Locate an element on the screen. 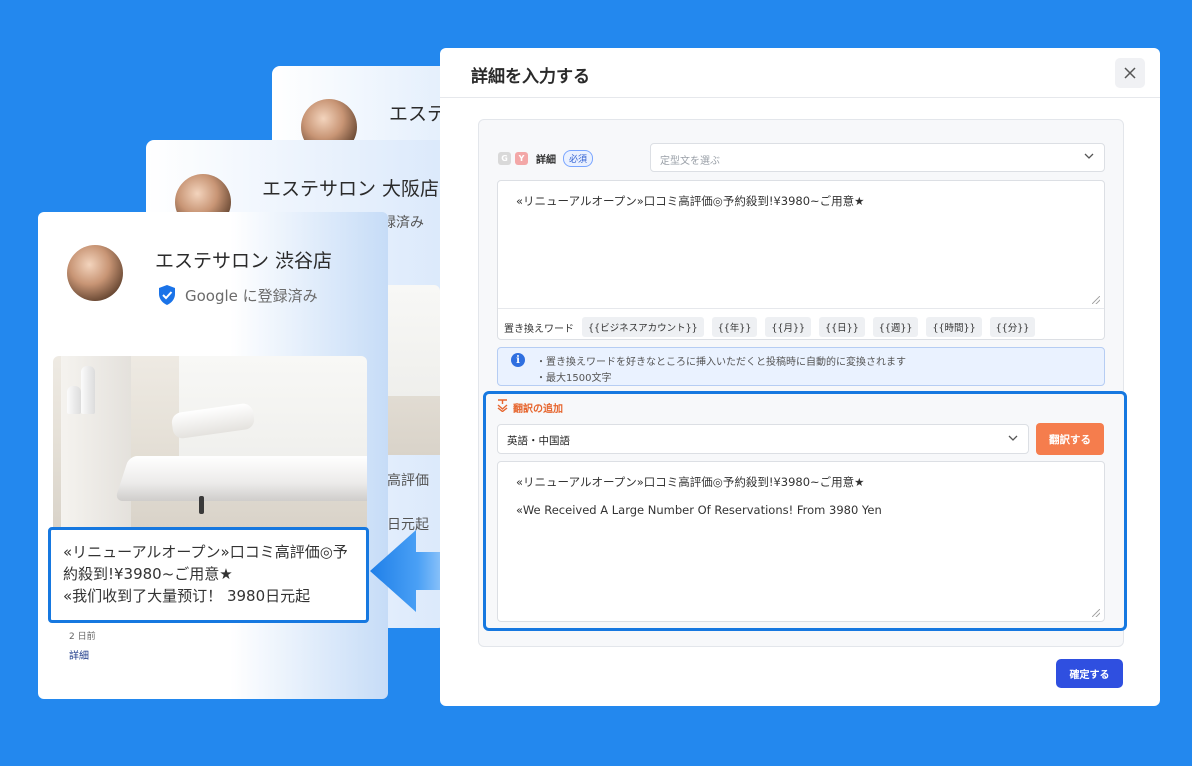 The width and height of the screenshot is (1192, 766). post-line: «リニューアルオープン»口コミ高評価◎予 is located at coordinates (205, 552).